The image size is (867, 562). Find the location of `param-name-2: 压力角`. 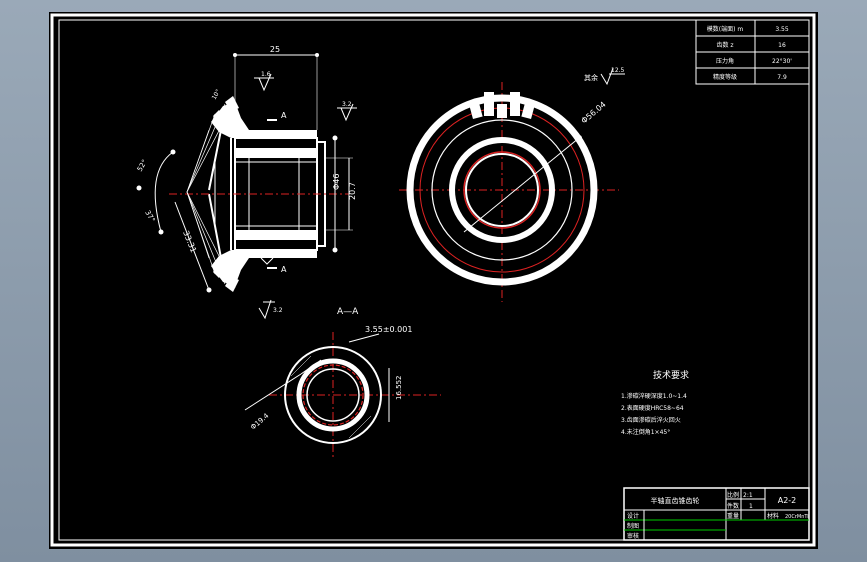

param-name-2: 压力角 is located at coordinates (725, 61).